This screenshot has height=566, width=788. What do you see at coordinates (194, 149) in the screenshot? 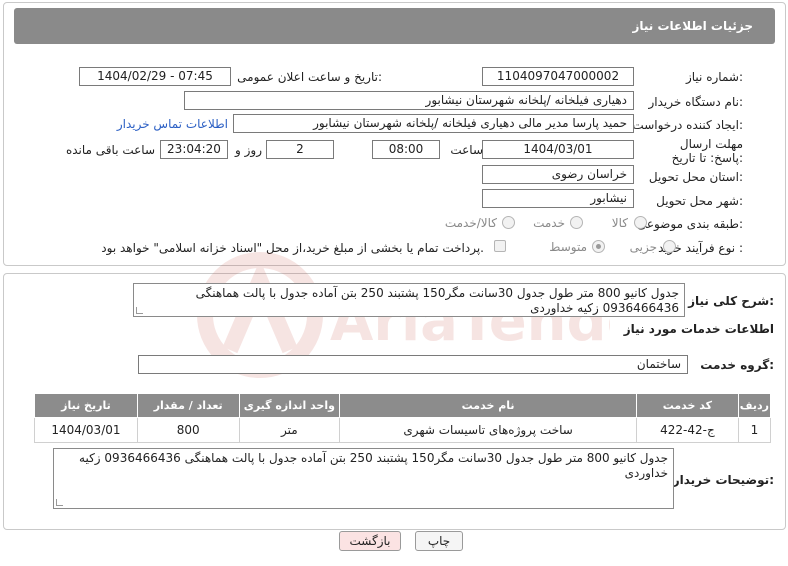
I see `remaining-time-field: 23:04:20` at bounding box center [194, 149].